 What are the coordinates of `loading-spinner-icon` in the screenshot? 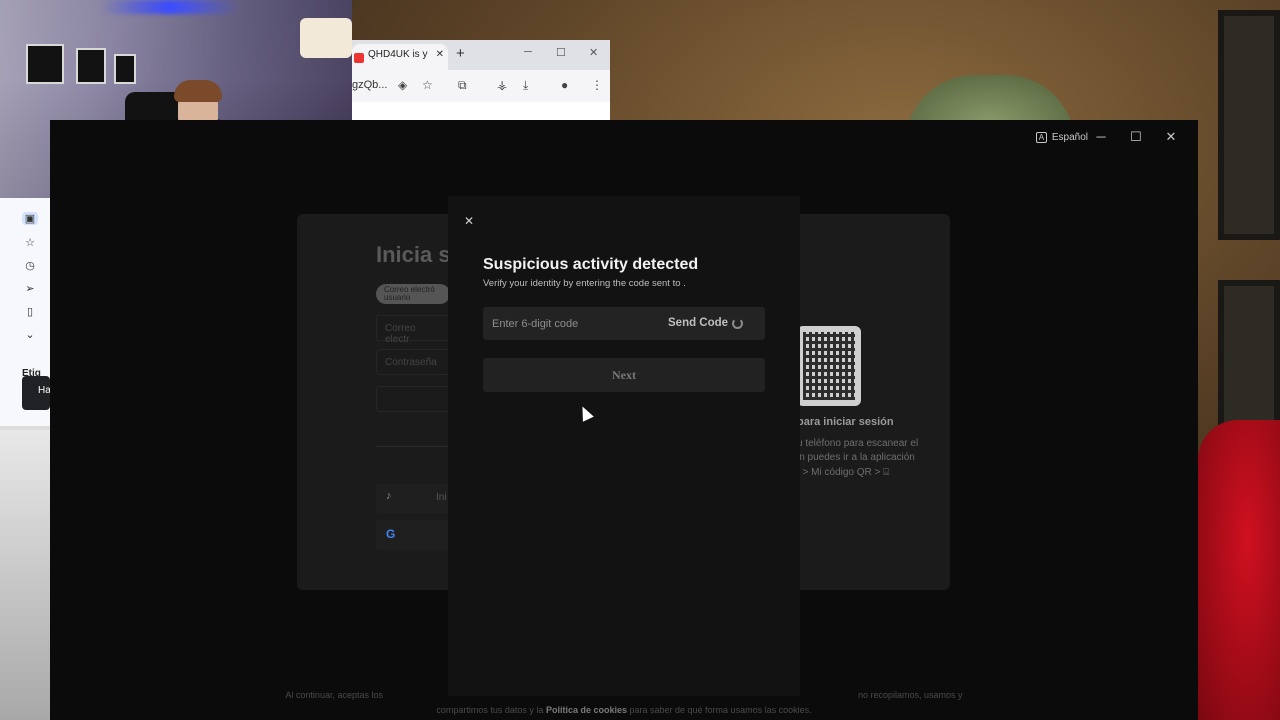 It's located at (737, 323).